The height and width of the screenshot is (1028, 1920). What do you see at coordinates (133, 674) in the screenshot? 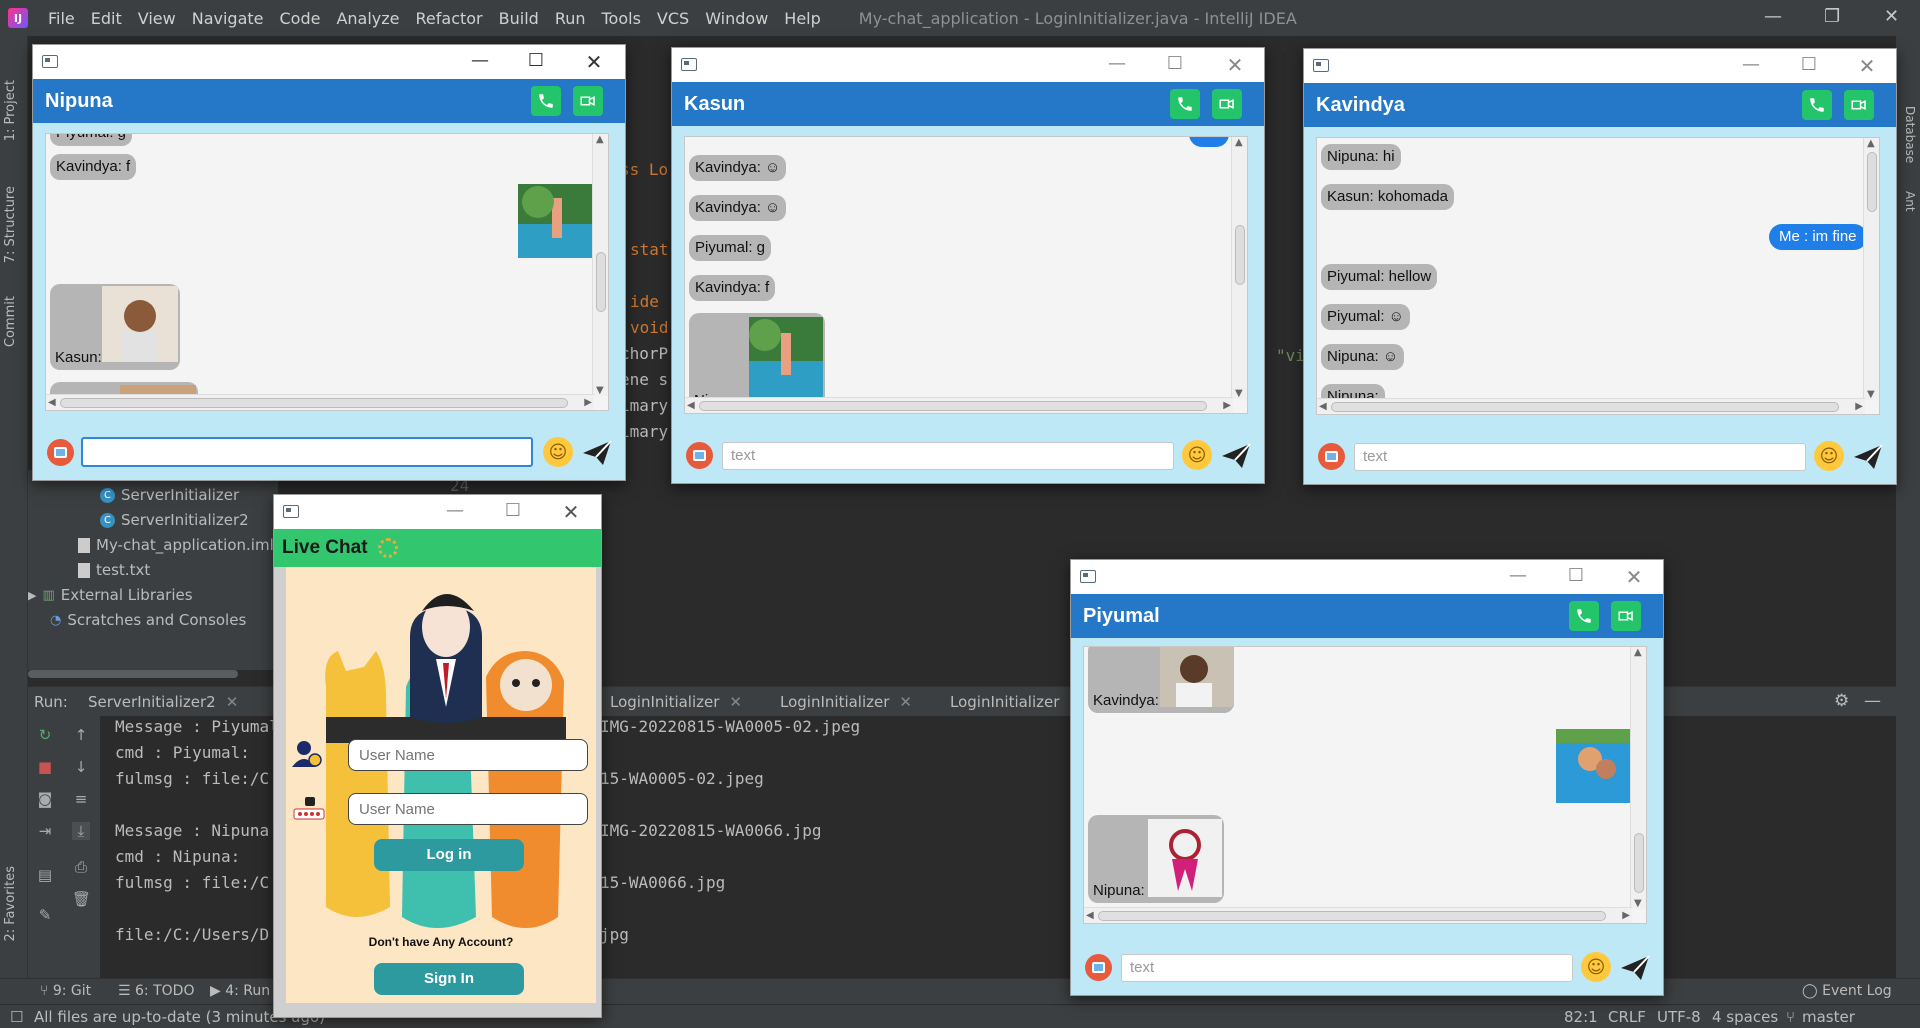
I see `tree-scrollbar` at bounding box center [133, 674].